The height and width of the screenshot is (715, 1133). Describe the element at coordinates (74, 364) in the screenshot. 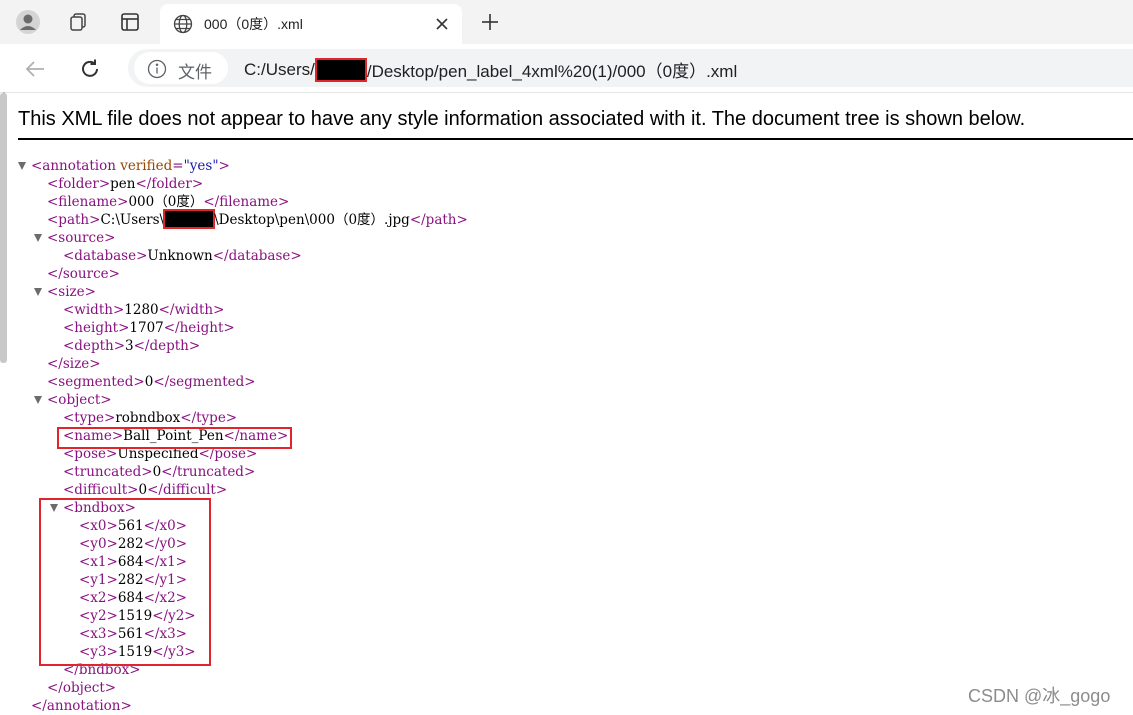

I see `xml-line-size-close: </size>` at that location.